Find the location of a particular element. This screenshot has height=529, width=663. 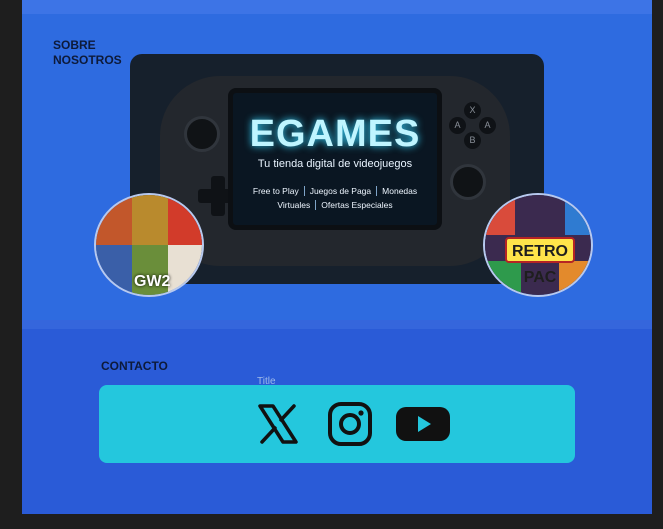

x-icon is located at coordinates (278, 424).